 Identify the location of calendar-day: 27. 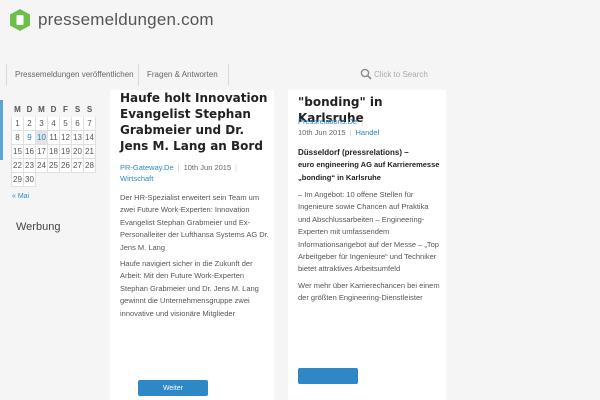
(77, 165).